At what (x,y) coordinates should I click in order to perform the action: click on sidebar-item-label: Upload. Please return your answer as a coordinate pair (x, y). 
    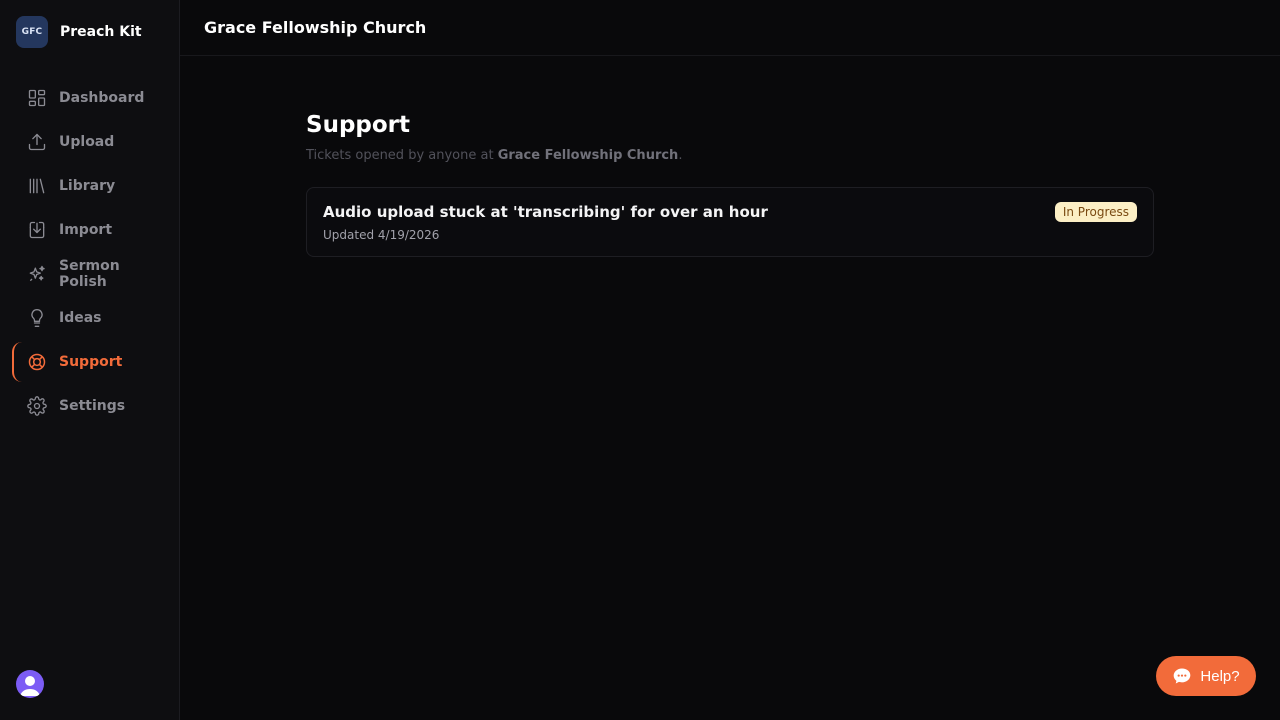
    Looking at the image, I should click on (87, 142).